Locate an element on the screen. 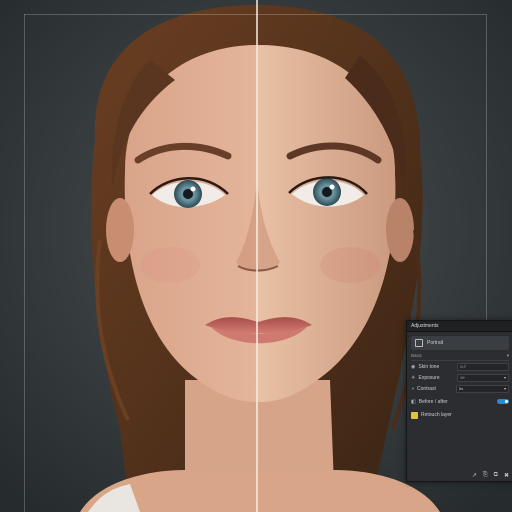 The width and height of the screenshot is (512, 512). toggle-label: Before / after is located at coordinates (433, 401).